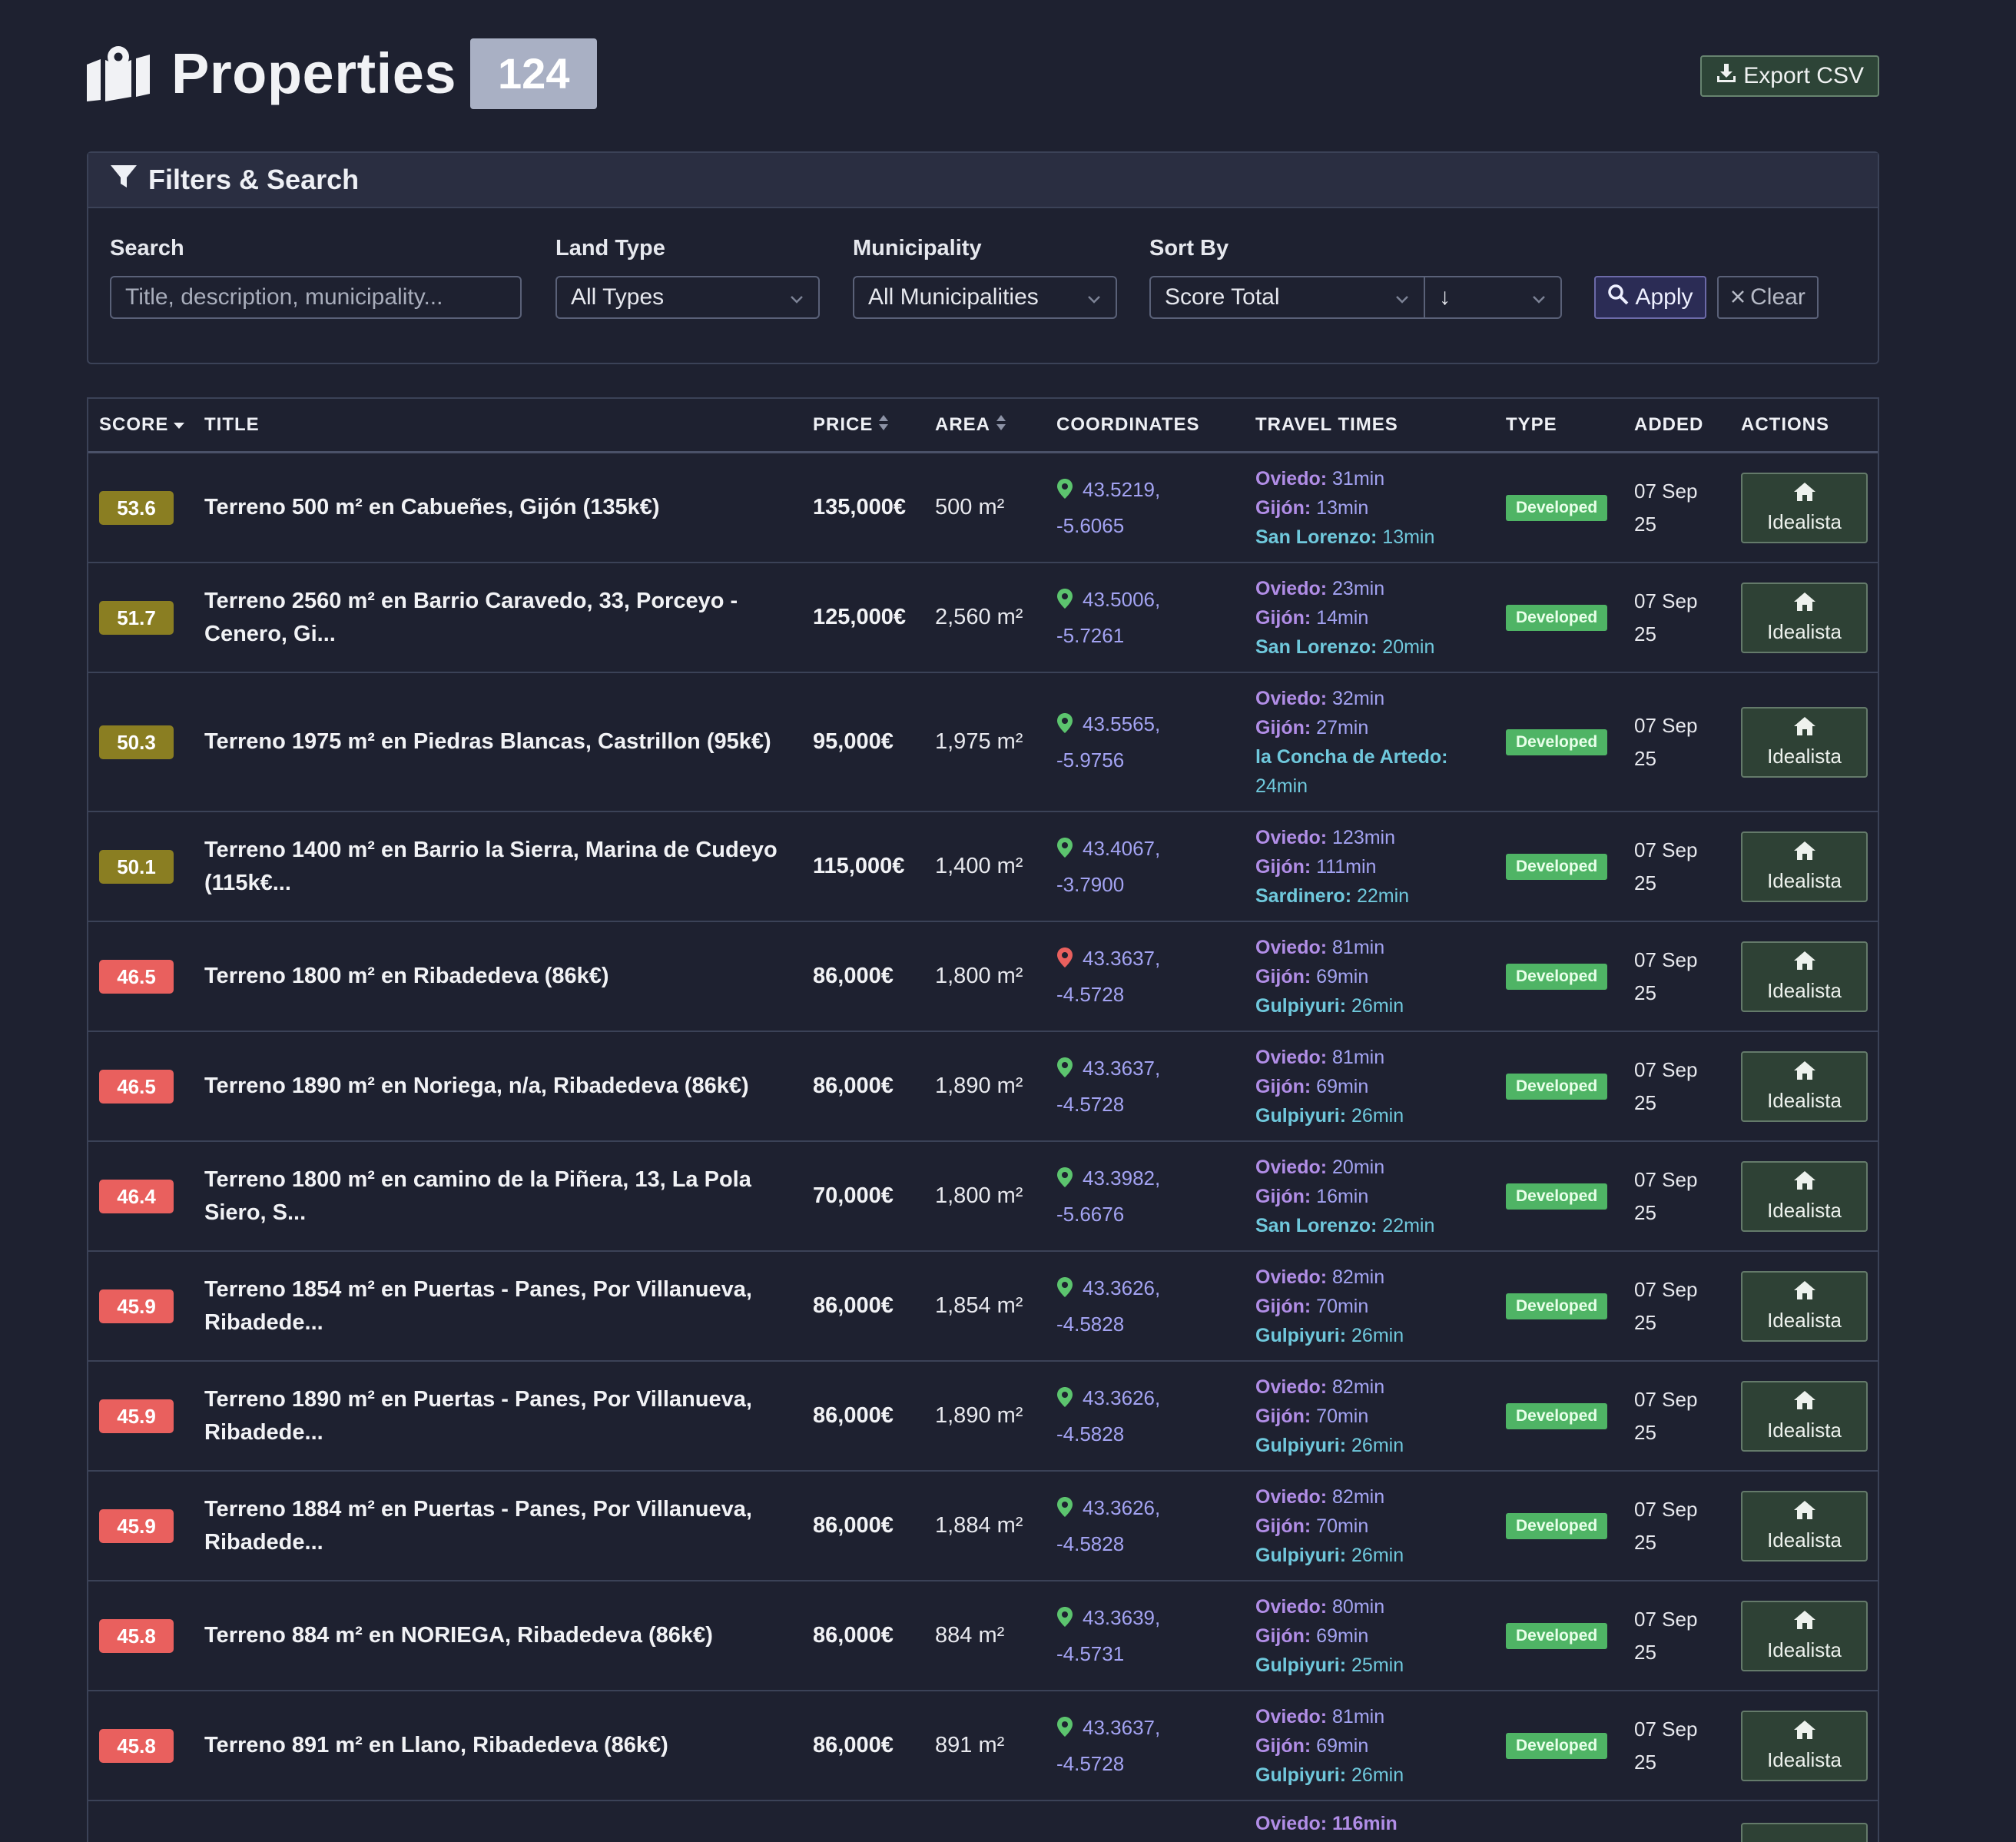 The height and width of the screenshot is (1842, 2016). Describe the element at coordinates (970, 1635) in the screenshot. I see `area-value: 884 m²` at that location.